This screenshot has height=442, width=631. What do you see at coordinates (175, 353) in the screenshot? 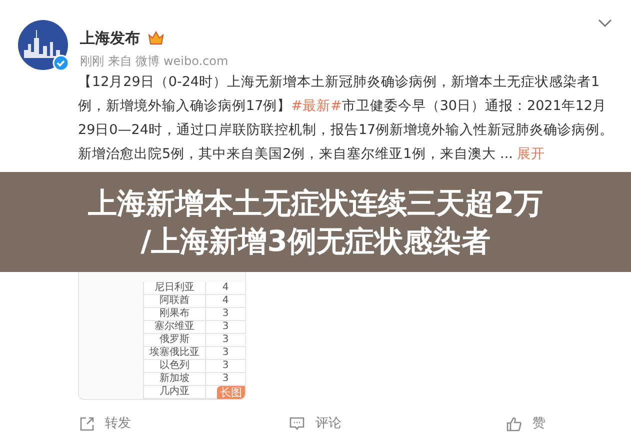
I see `table-cell: 埃塞俄比亚` at bounding box center [175, 353].